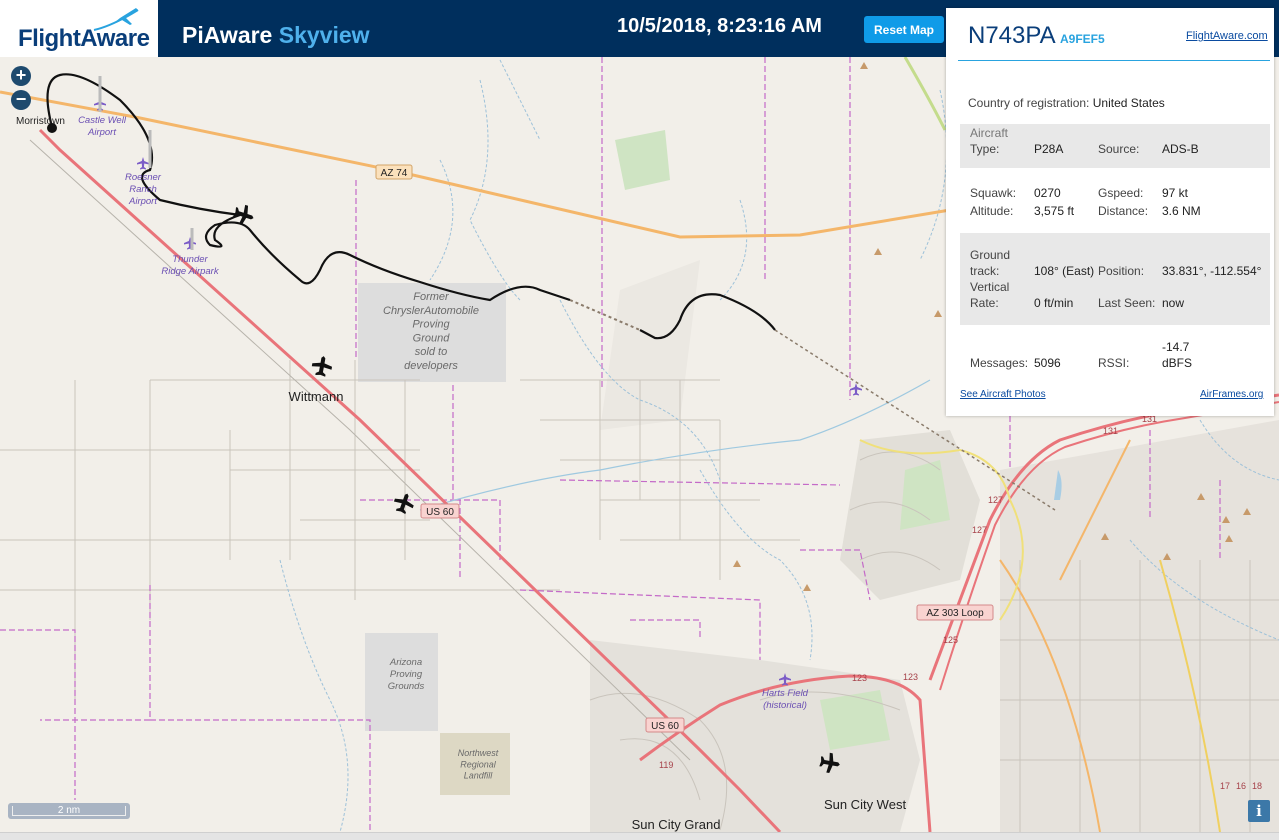  I want to click on vrate-value: 0 ft/min, so click(1054, 303).